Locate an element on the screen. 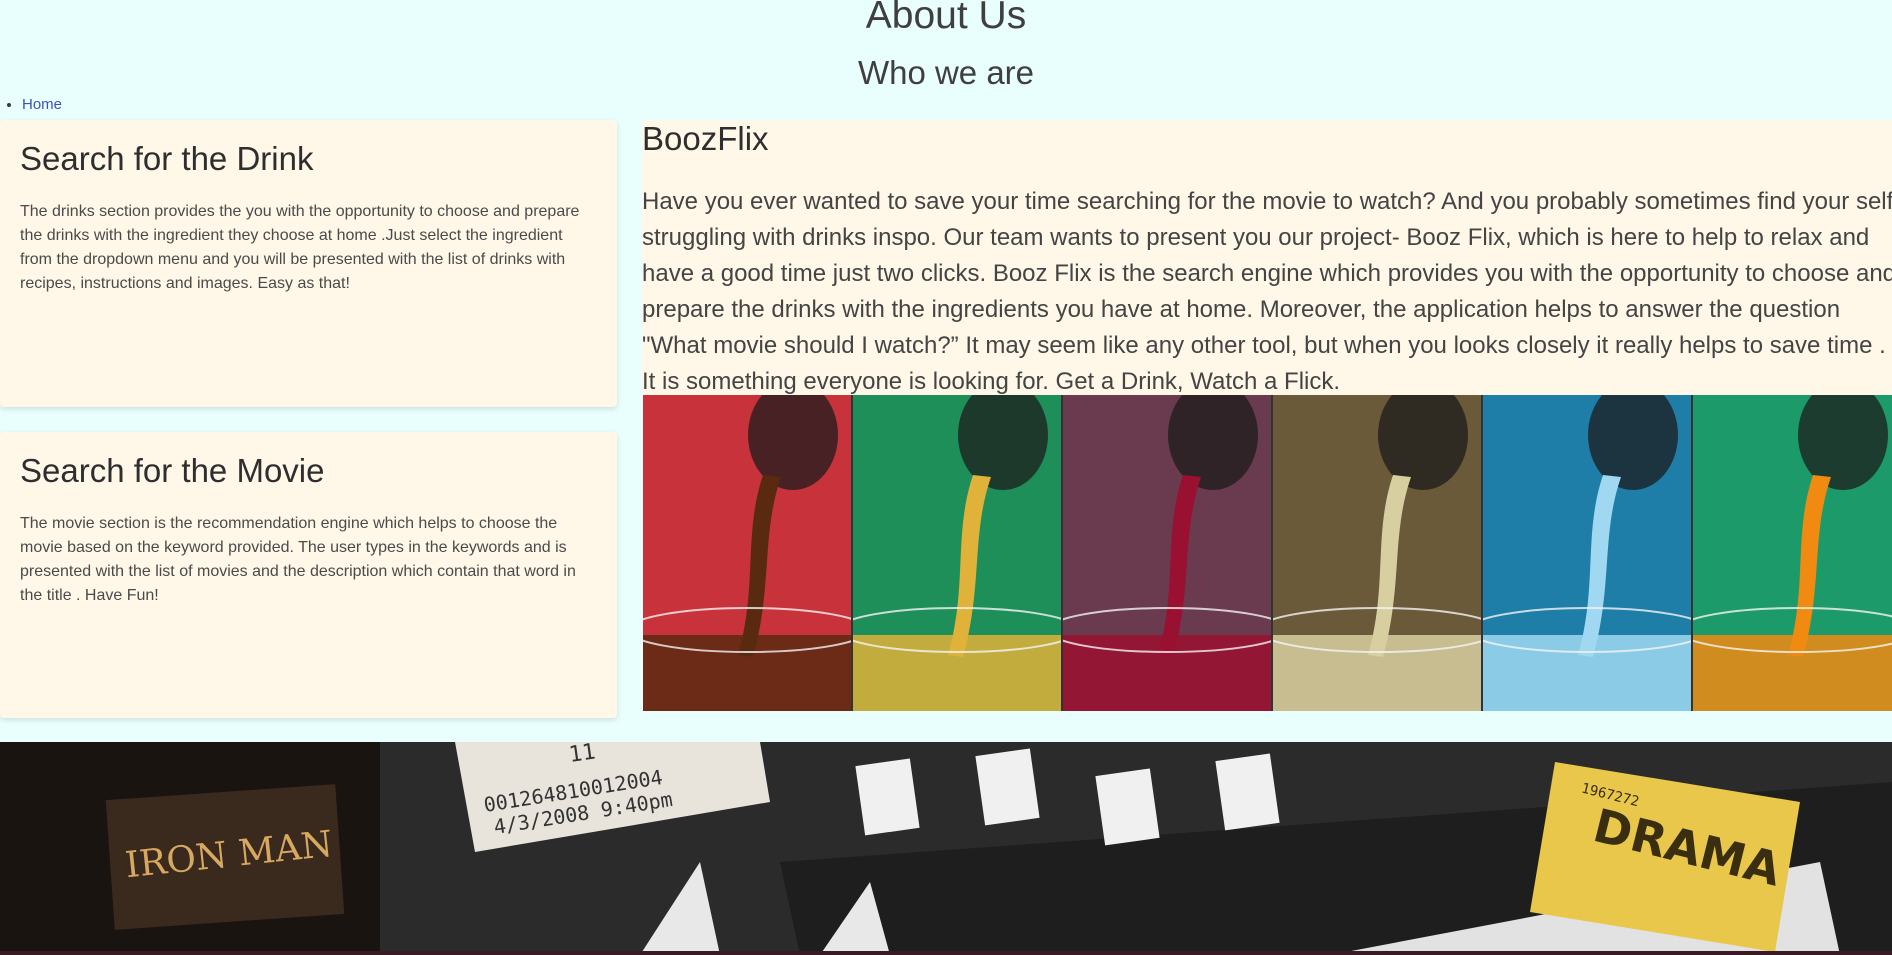 This screenshot has height=955, width=1892. ticket-seat: 11 is located at coordinates (582, 755).